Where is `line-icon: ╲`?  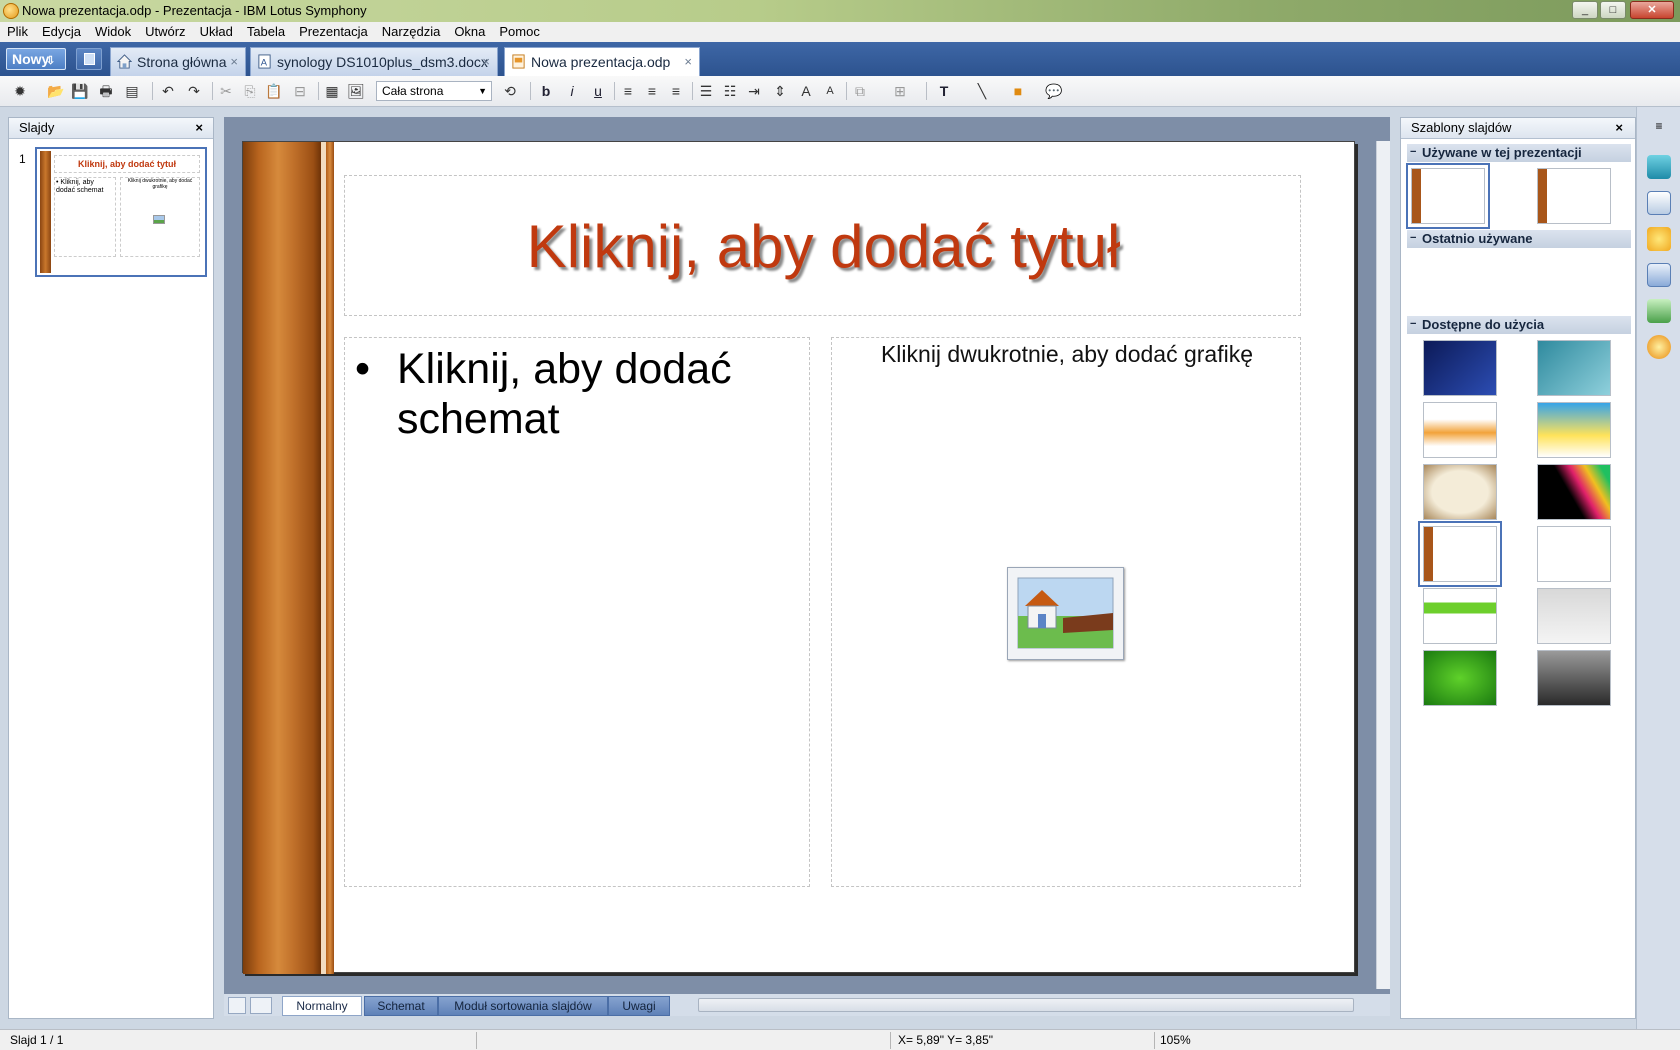 line-icon: ╲ is located at coordinates (982, 91).